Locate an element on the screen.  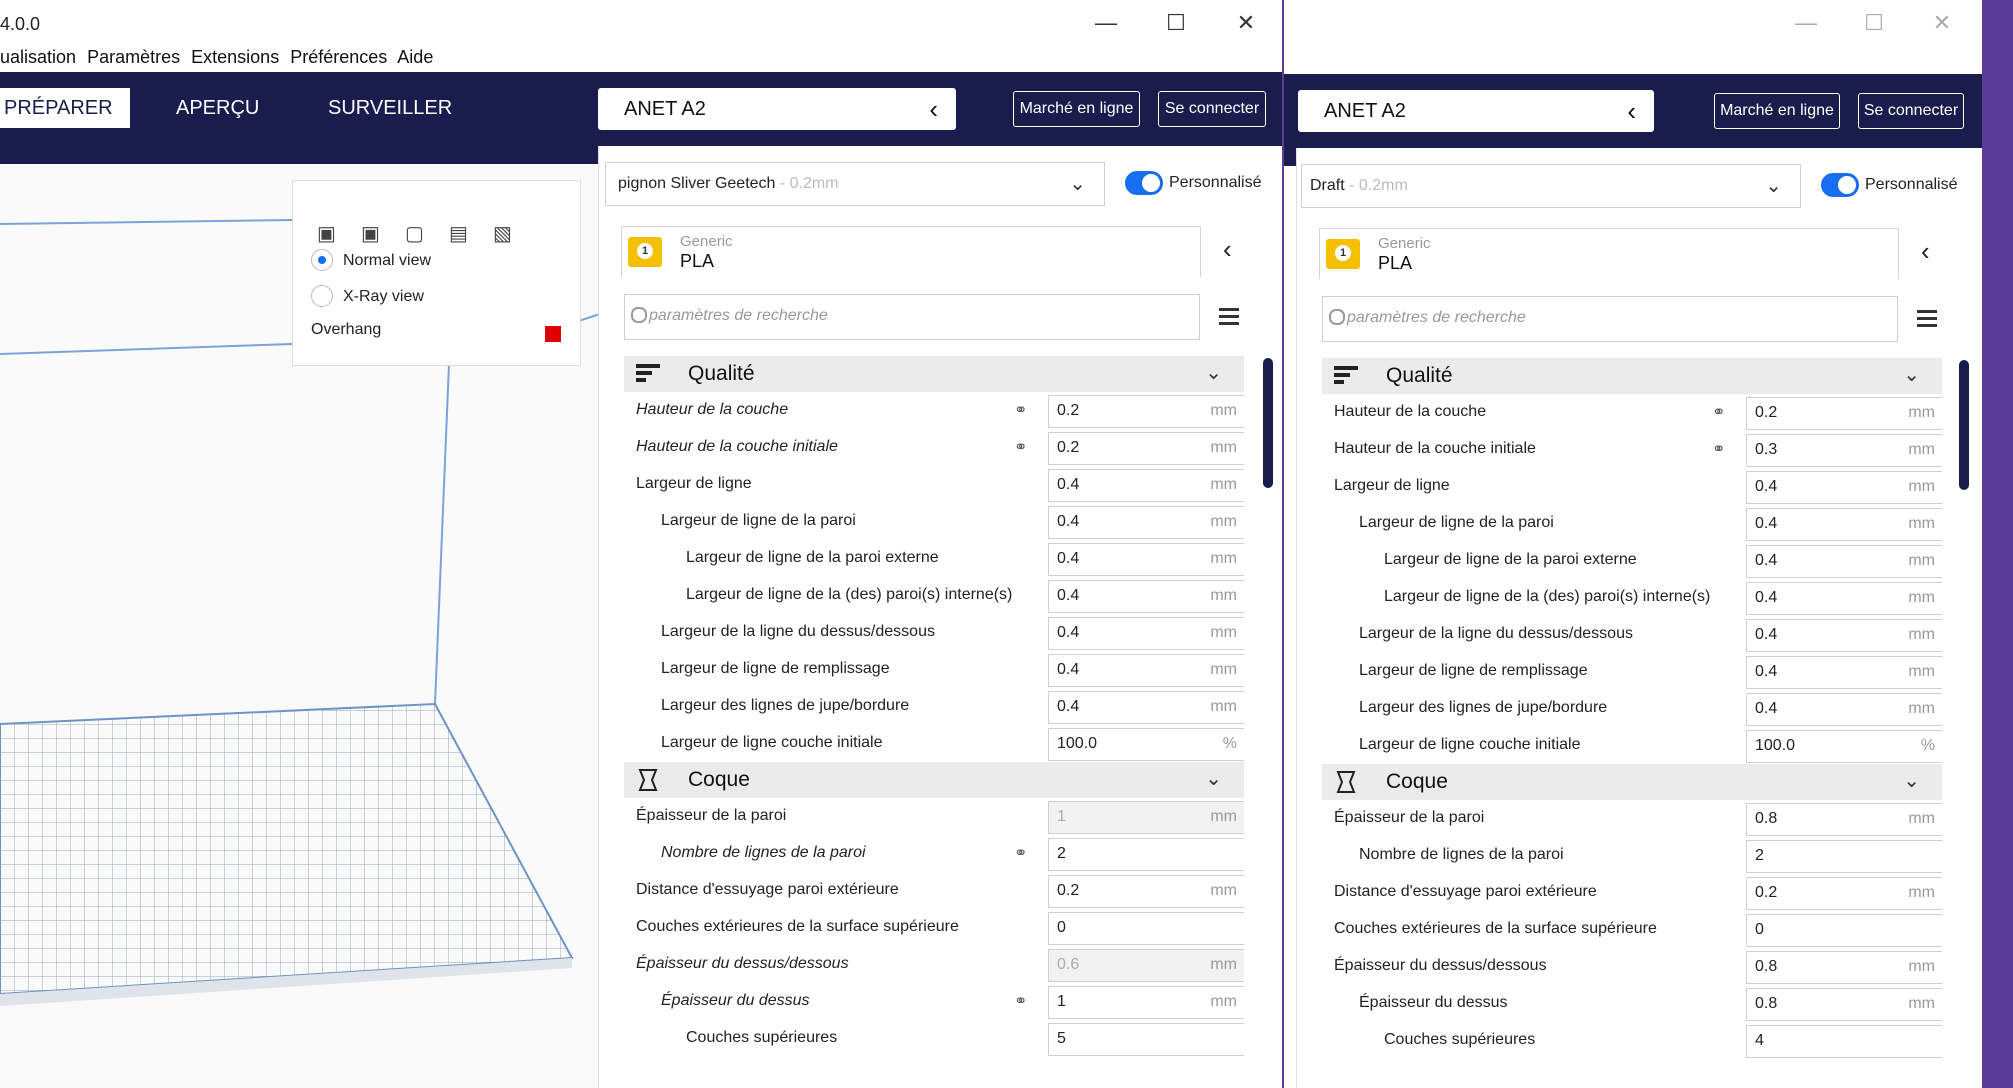
setting-value-field: 1 mm is located at coordinates (1146, 1002).